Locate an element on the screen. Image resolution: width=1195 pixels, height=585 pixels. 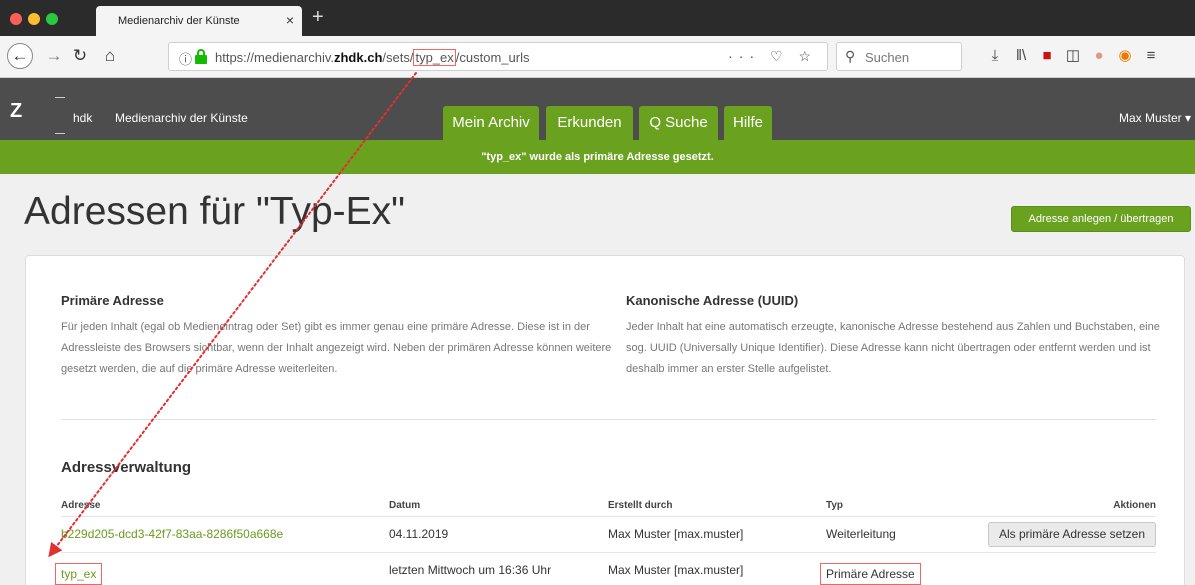
column-header-created-by: Erstellt durch is located at coordinates (640, 505).